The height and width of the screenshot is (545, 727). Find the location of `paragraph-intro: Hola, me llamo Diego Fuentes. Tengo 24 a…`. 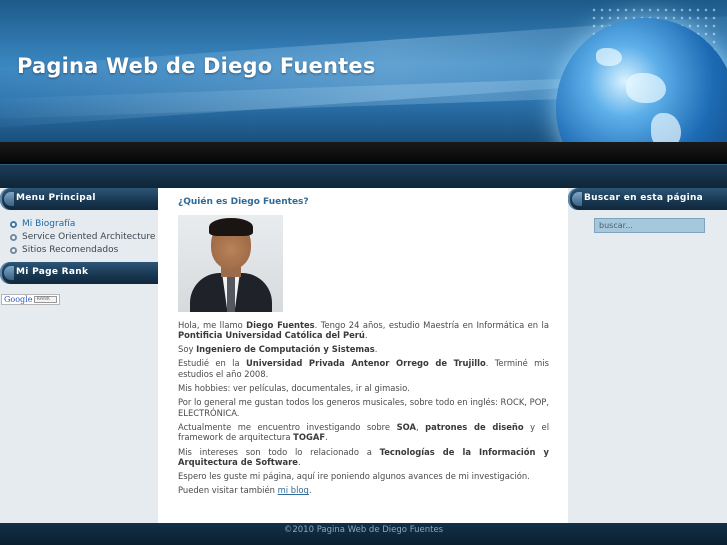

paragraph-intro: Hola, me llamo Diego Fuentes. Tengo 24 a… is located at coordinates (363, 330).